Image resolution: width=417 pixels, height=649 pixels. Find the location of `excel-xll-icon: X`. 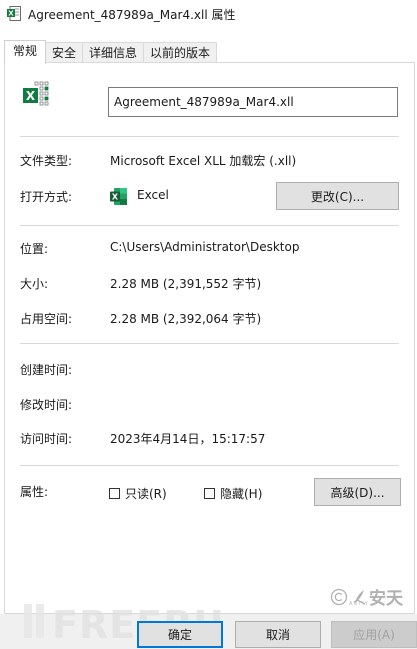

excel-xll-icon: X is located at coordinates (36, 93).